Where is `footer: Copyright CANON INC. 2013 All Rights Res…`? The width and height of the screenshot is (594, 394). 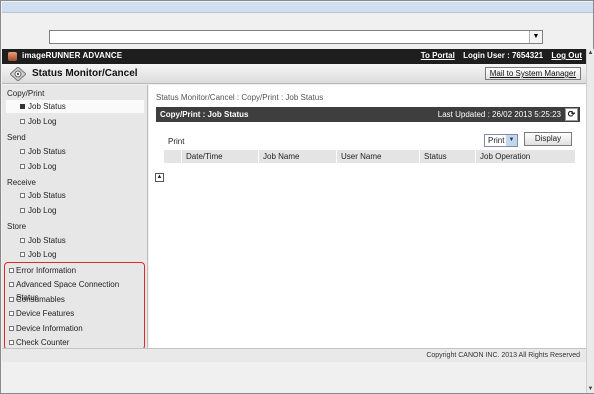 footer: Copyright CANON INC. 2013 All Rights Res… is located at coordinates (294, 355).